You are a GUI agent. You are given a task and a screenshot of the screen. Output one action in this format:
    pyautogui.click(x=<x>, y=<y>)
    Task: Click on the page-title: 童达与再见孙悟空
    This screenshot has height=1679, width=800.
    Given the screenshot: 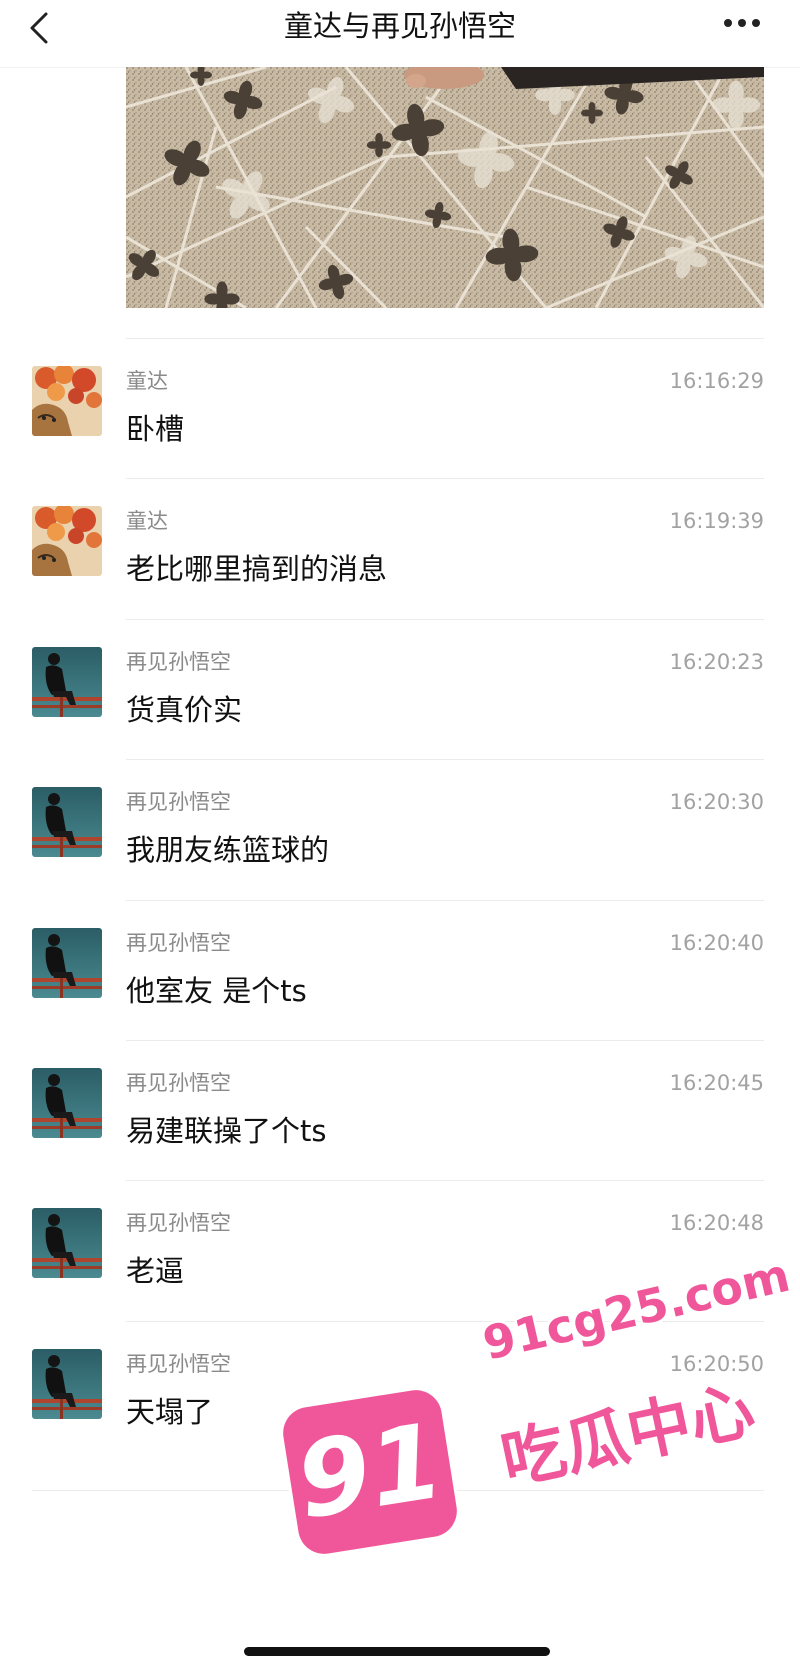 What is the action you would take?
    pyautogui.click(x=399, y=26)
    